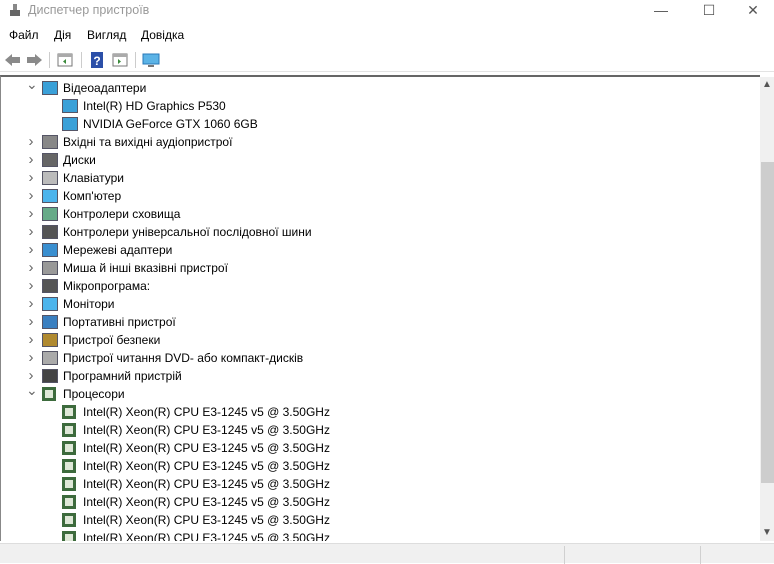  I want to click on portable-device-icon, so click(50, 322).